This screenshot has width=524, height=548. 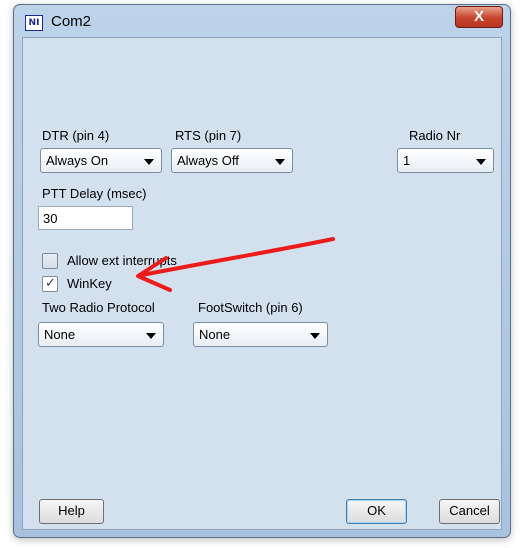 I want to click on app-logo-icon: NI, so click(x=34, y=23).